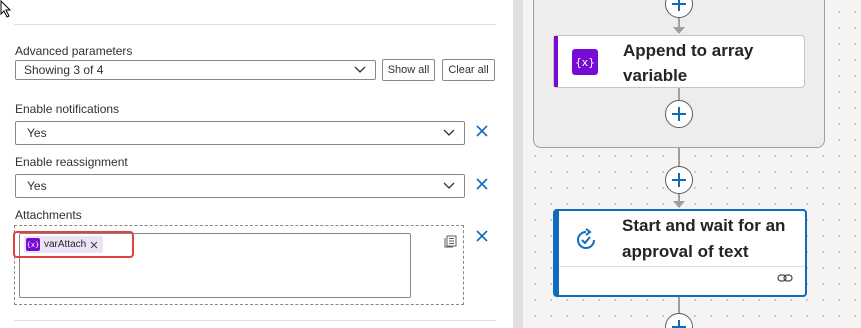 This screenshot has height=328, width=861. What do you see at coordinates (785, 278) in the screenshot?
I see `link-icon` at bounding box center [785, 278].